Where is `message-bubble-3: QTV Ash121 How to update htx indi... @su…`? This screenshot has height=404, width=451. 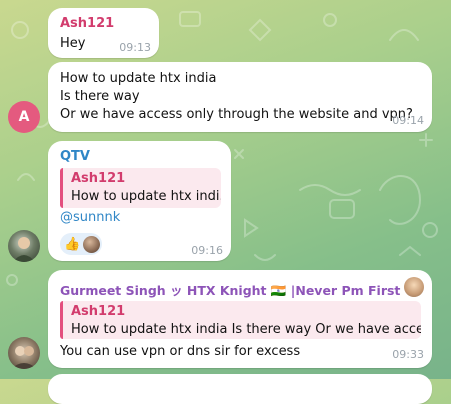 message-bubble-3: QTV Ash121 How to update htx indi... @su… is located at coordinates (139, 201).